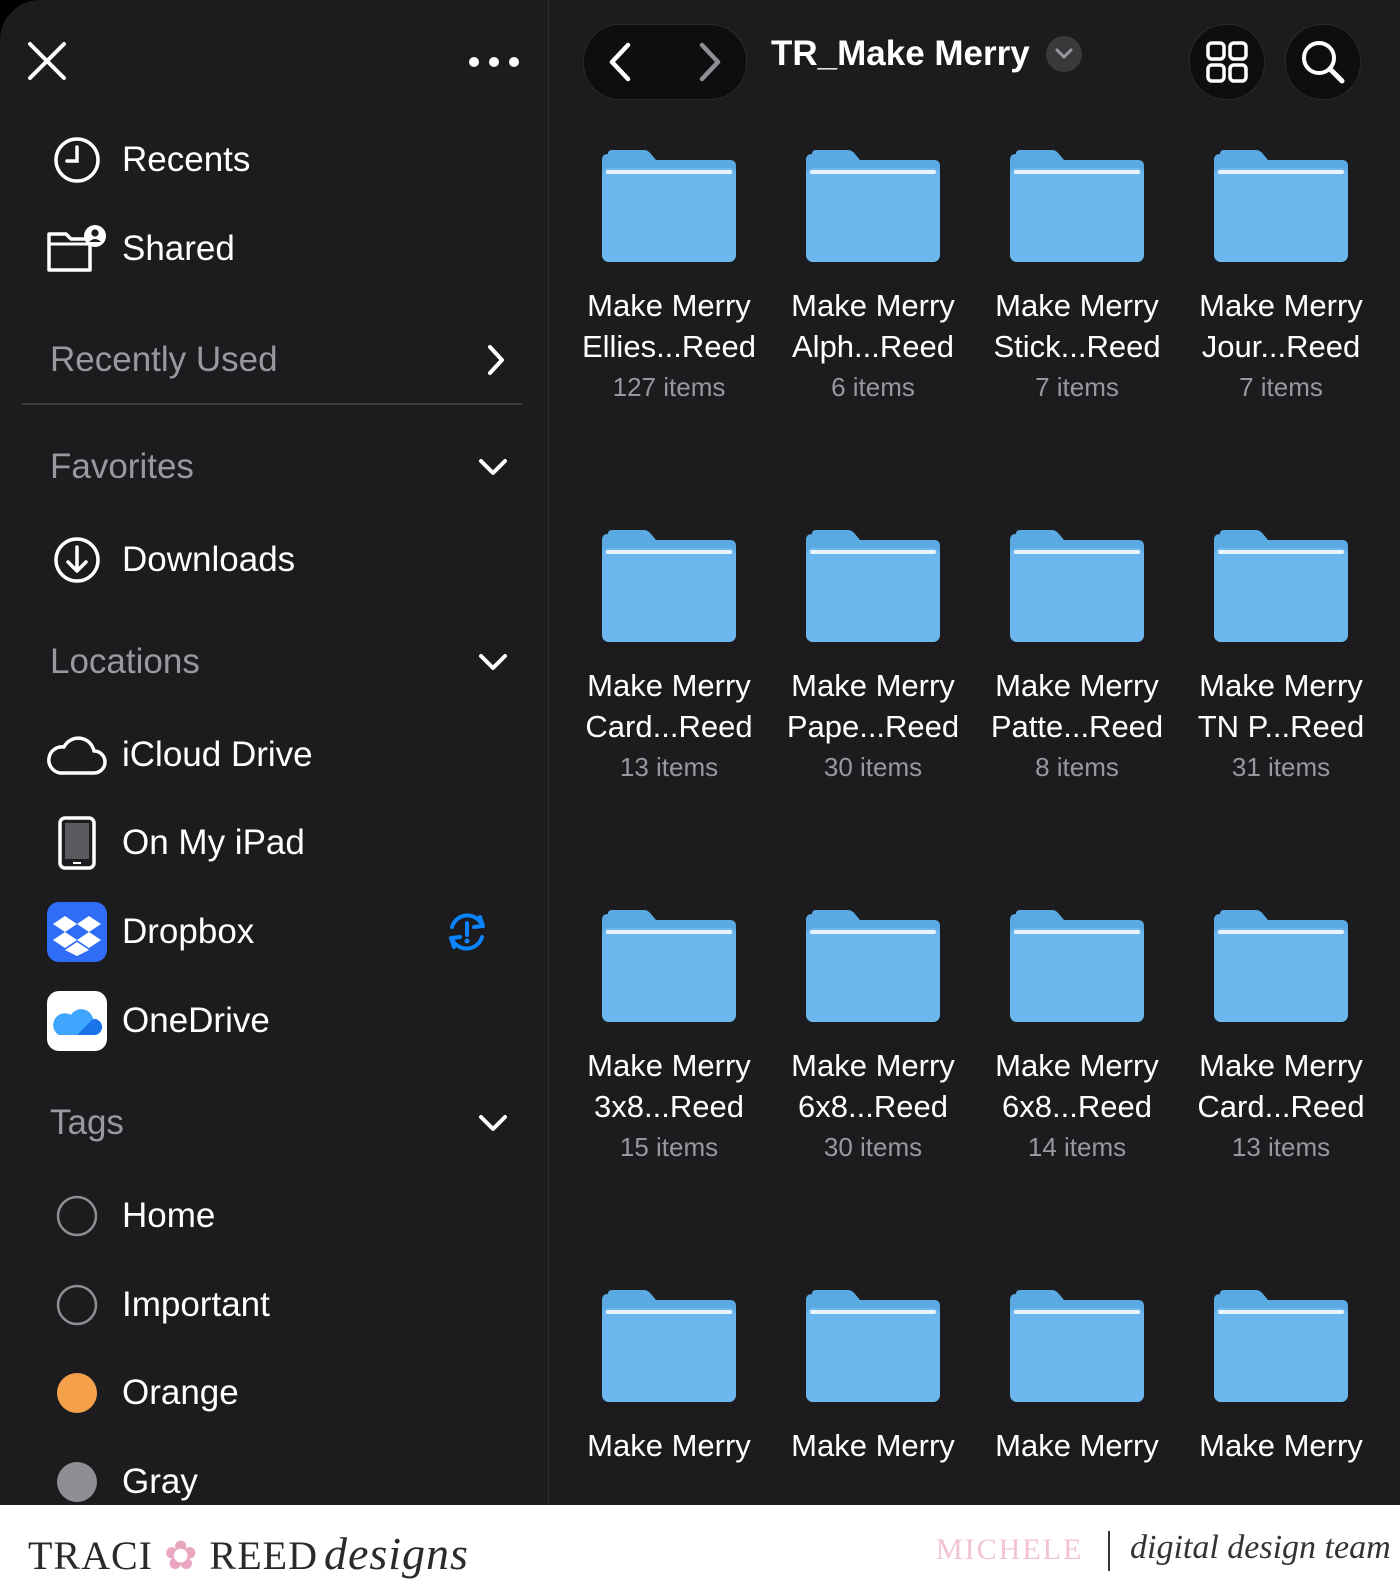 The image size is (1400, 1594). Describe the element at coordinates (669, 346) in the screenshot. I see `folder-name-line2: Ellies...Reed` at that location.